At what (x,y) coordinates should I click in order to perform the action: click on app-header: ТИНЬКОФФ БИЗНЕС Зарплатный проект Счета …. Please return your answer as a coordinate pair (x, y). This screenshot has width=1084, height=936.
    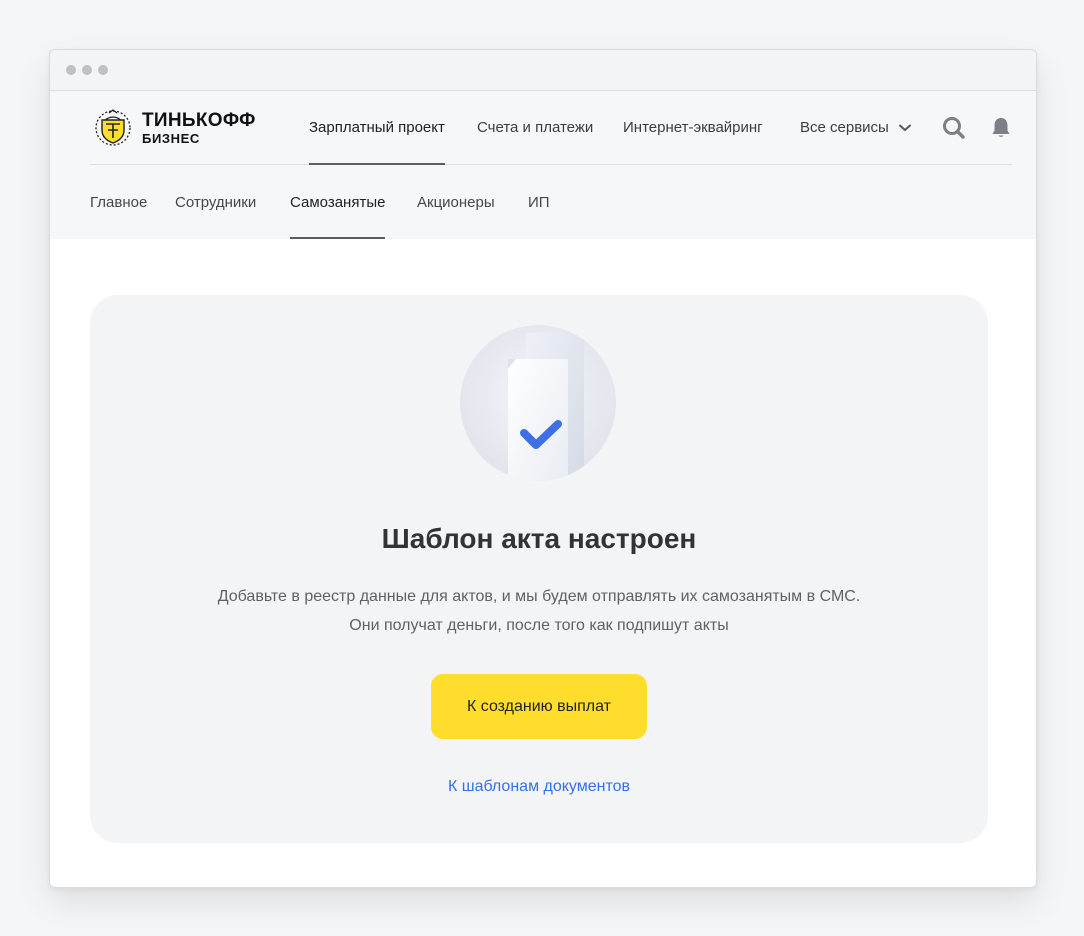
    Looking at the image, I should click on (543, 165).